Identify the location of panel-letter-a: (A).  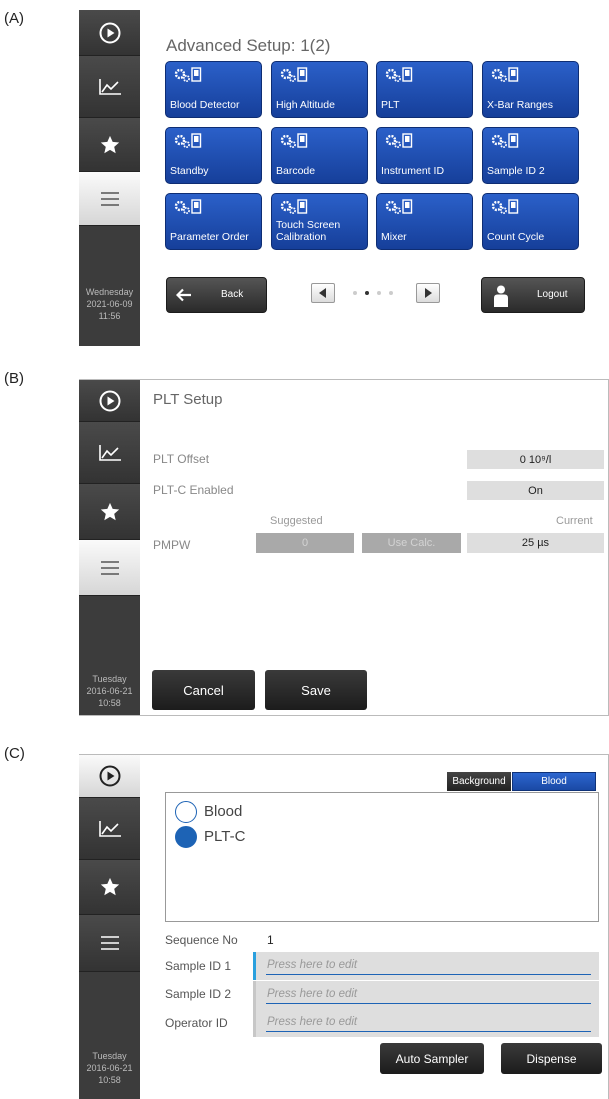
(14, 18).